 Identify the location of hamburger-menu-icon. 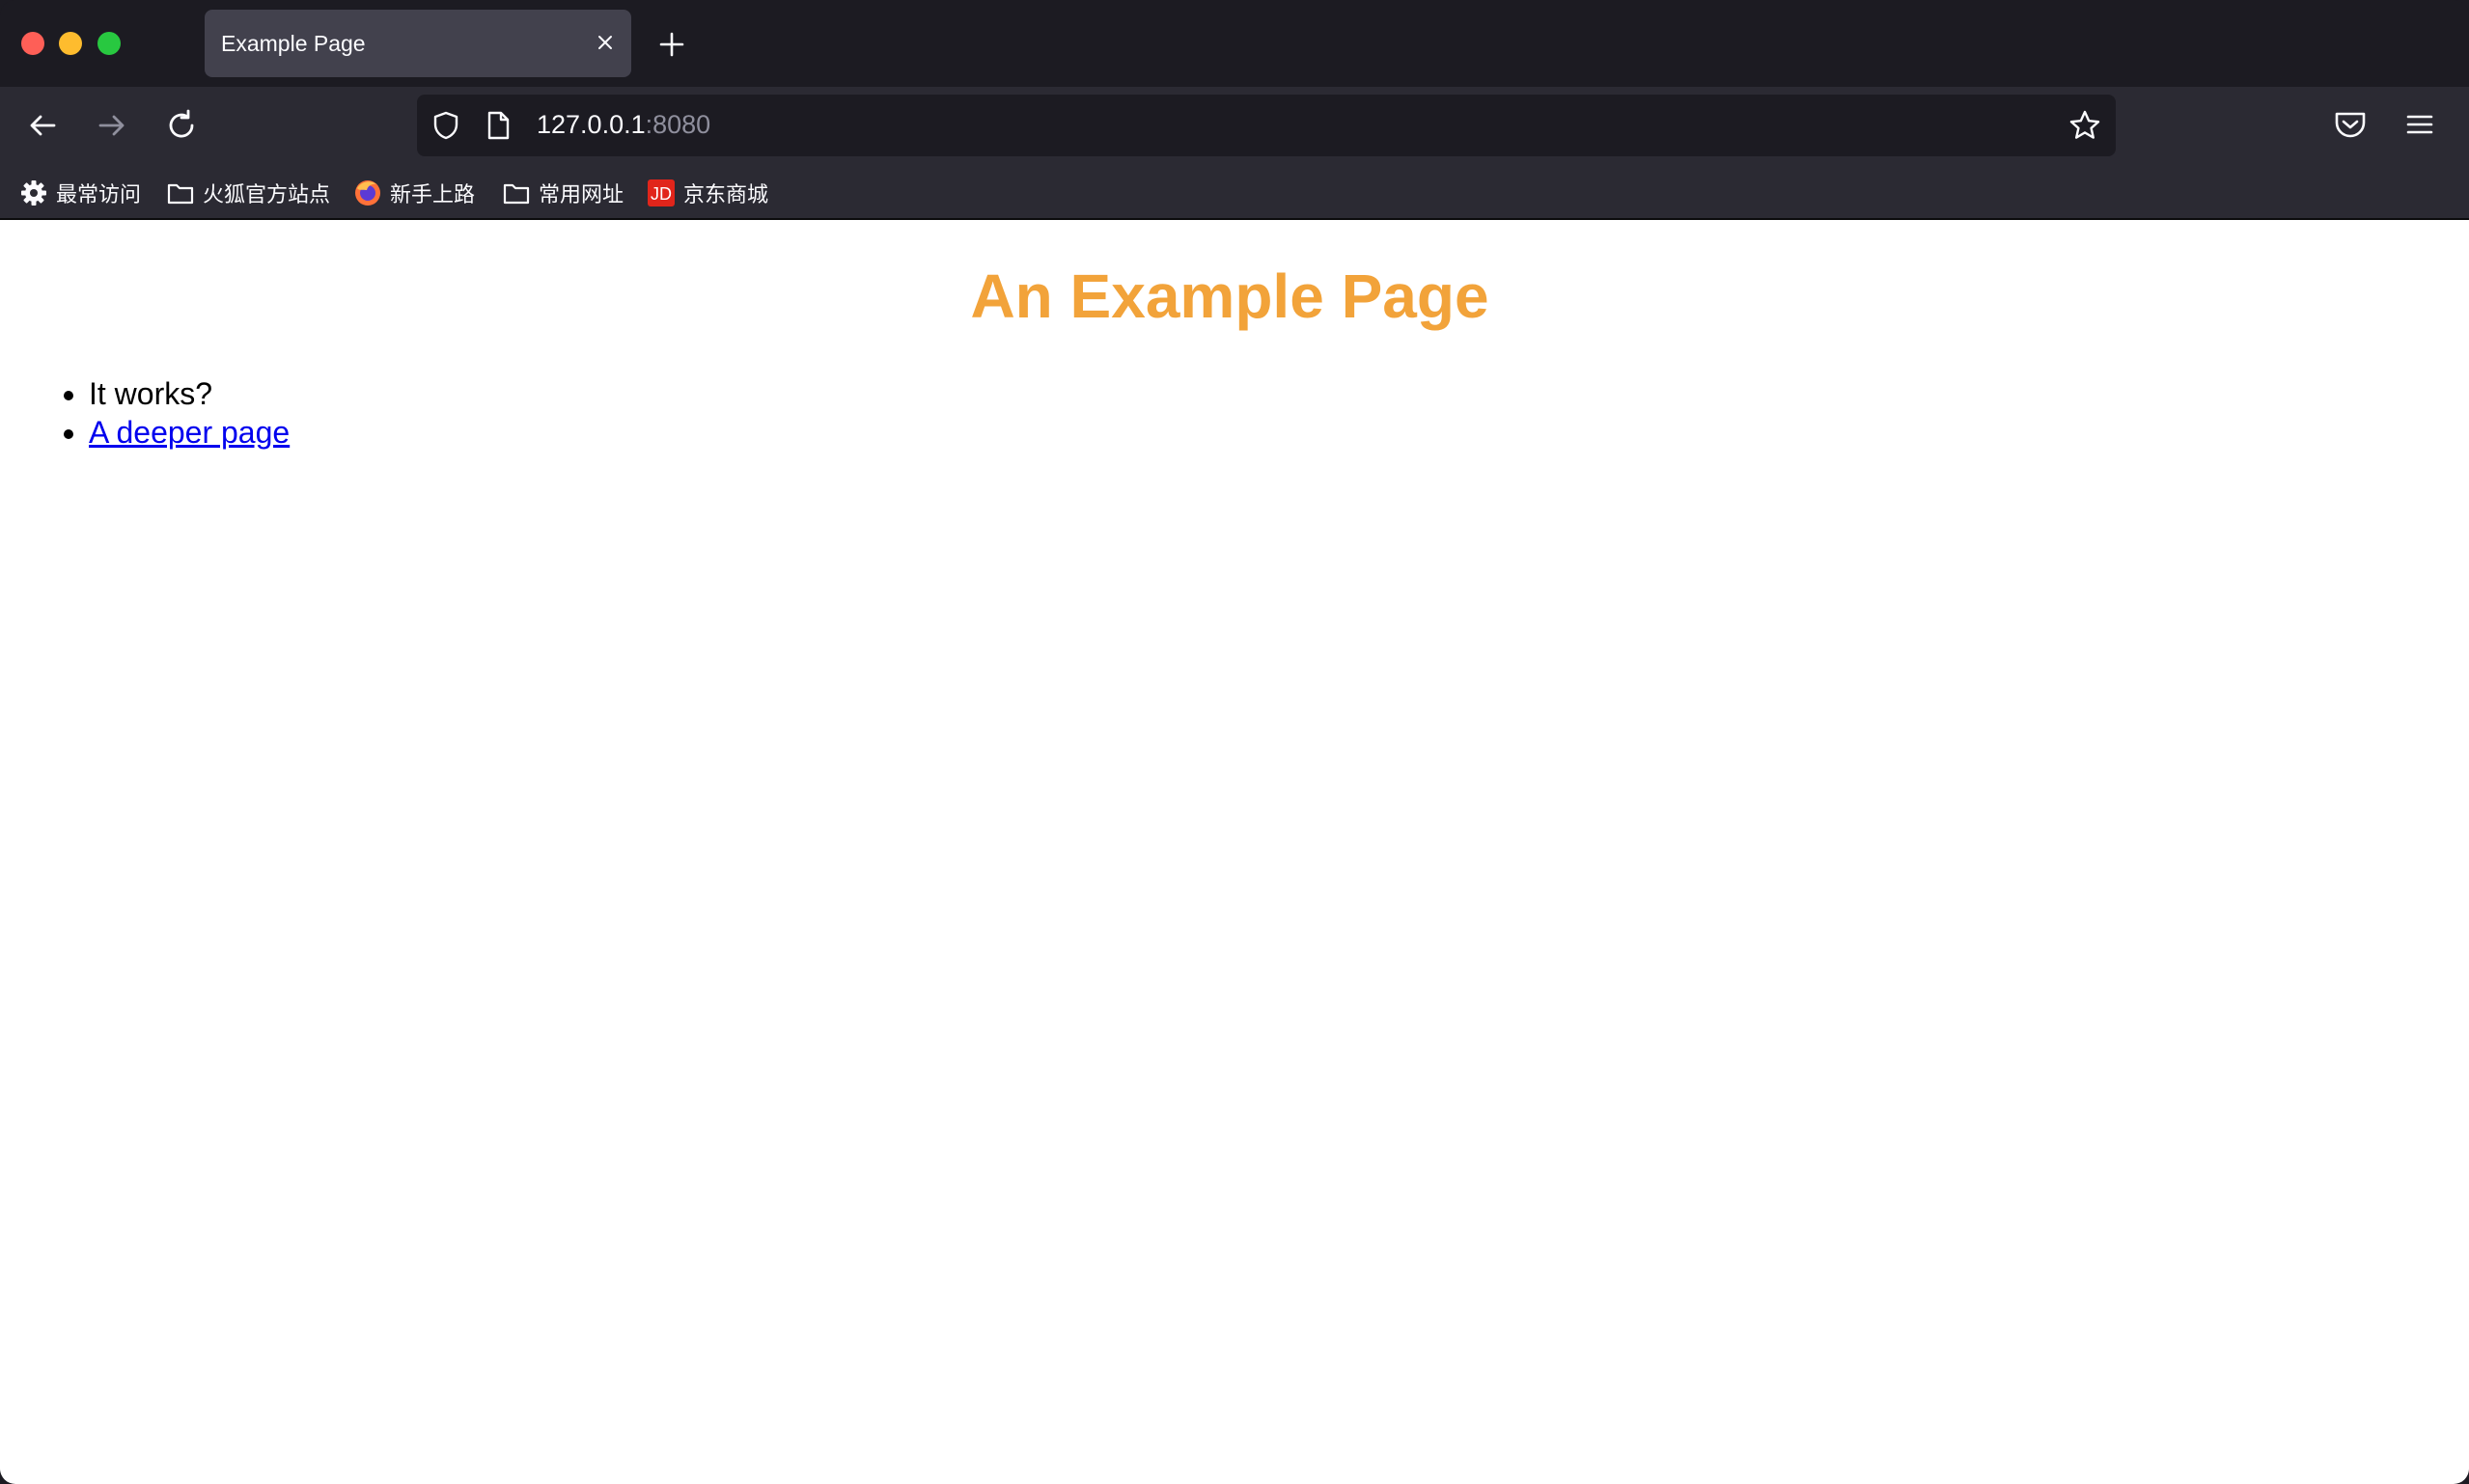
(2419, 125).